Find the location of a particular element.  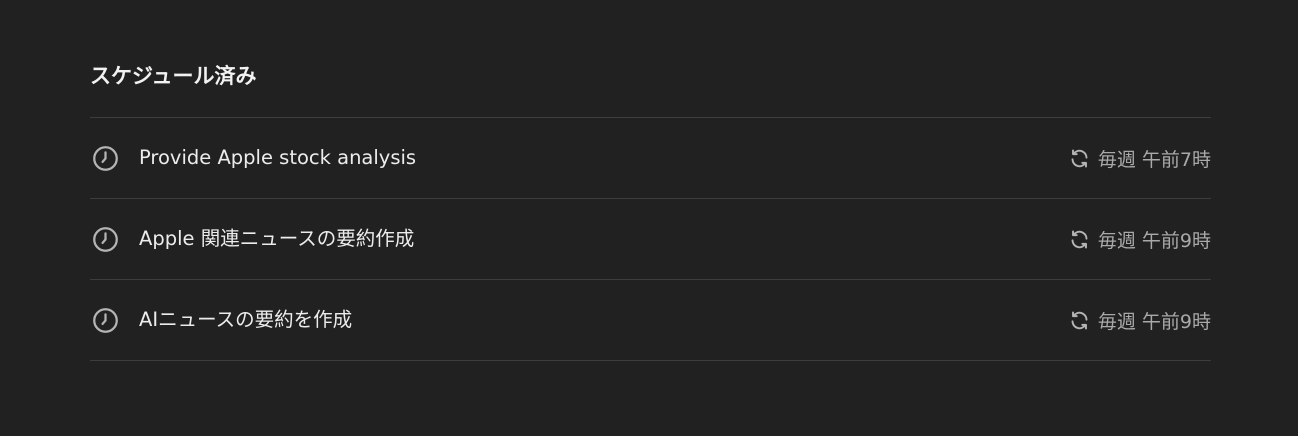

task-schedule: 毎週 午前7時 is located at coordinates (1140, 158).